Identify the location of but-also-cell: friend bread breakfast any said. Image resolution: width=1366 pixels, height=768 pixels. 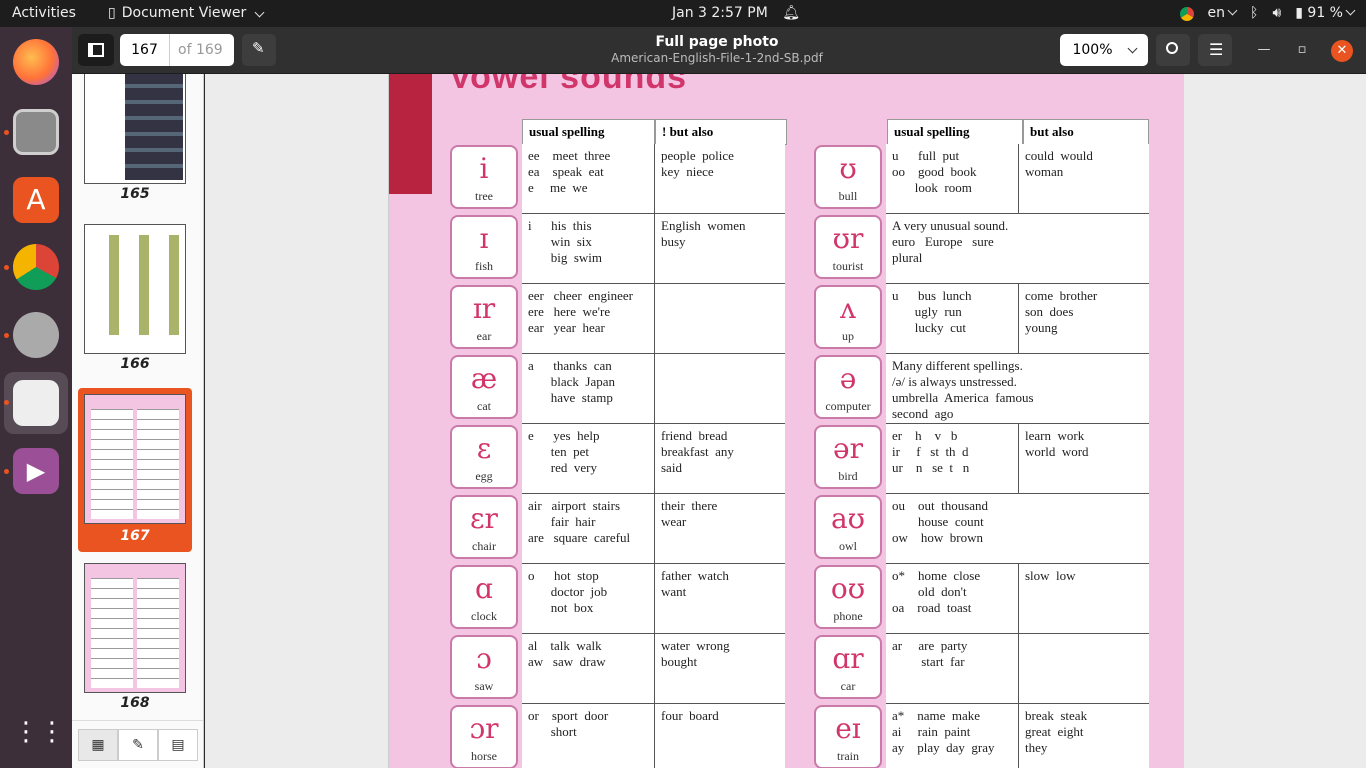
(720, 459).